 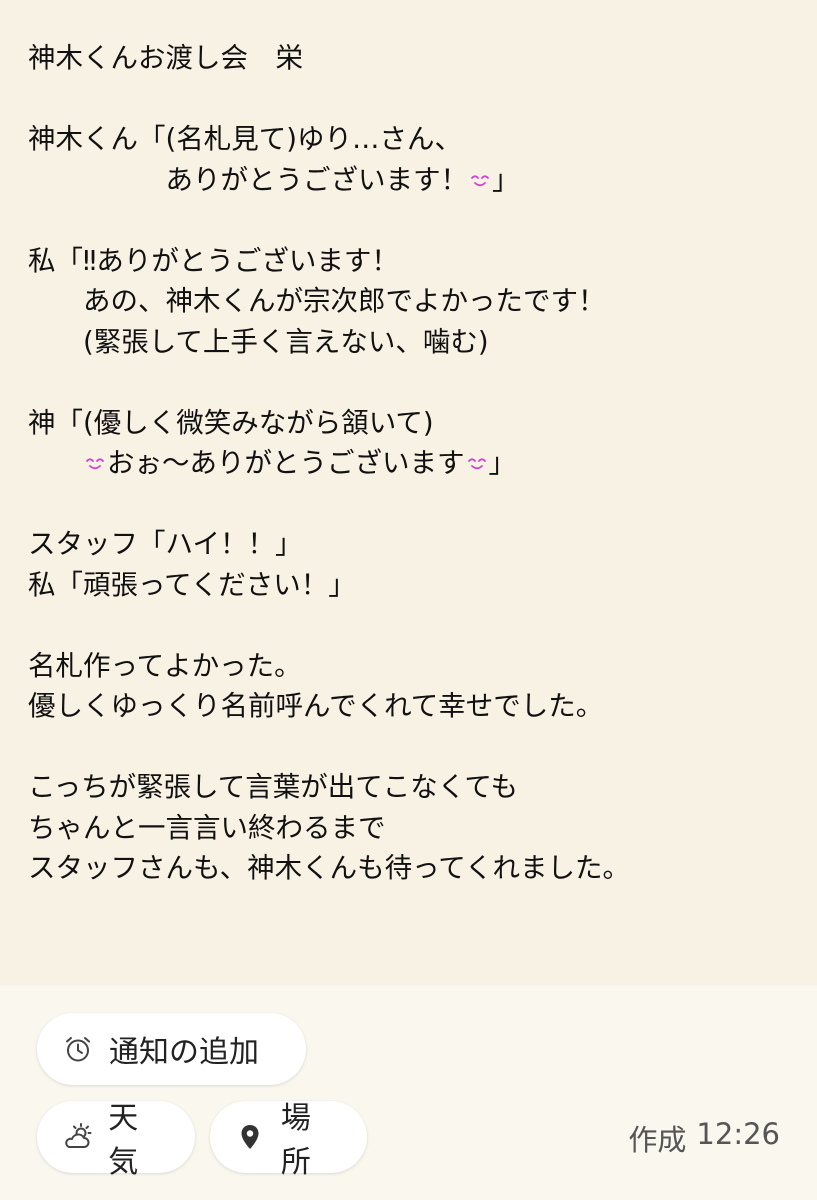 I want to click on created-time: 12:26, so click(x=738, y=1134).